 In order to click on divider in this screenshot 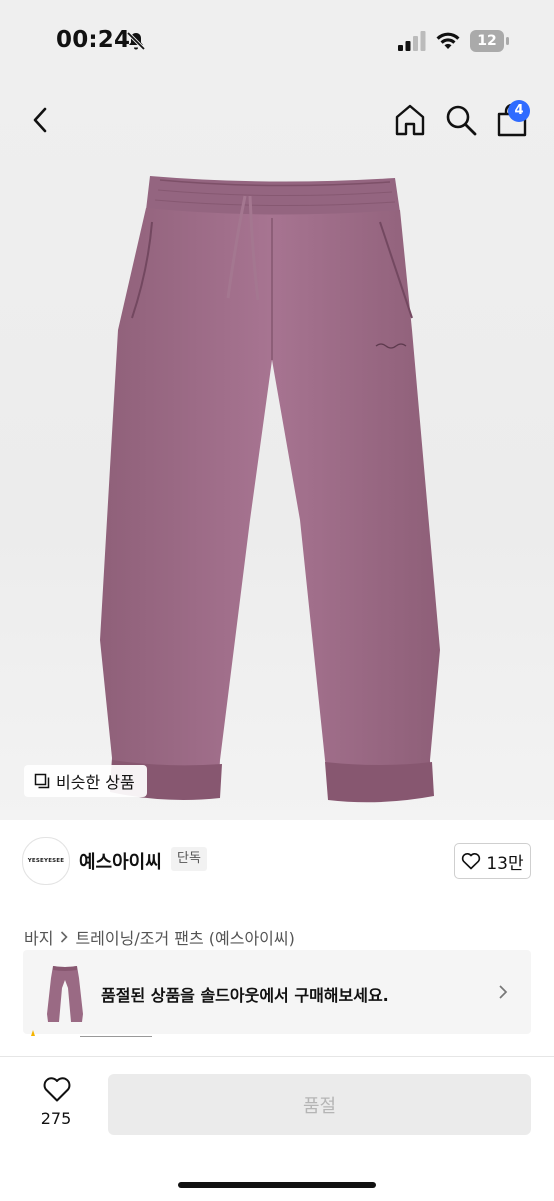, I will do `click(116, 1036)`.